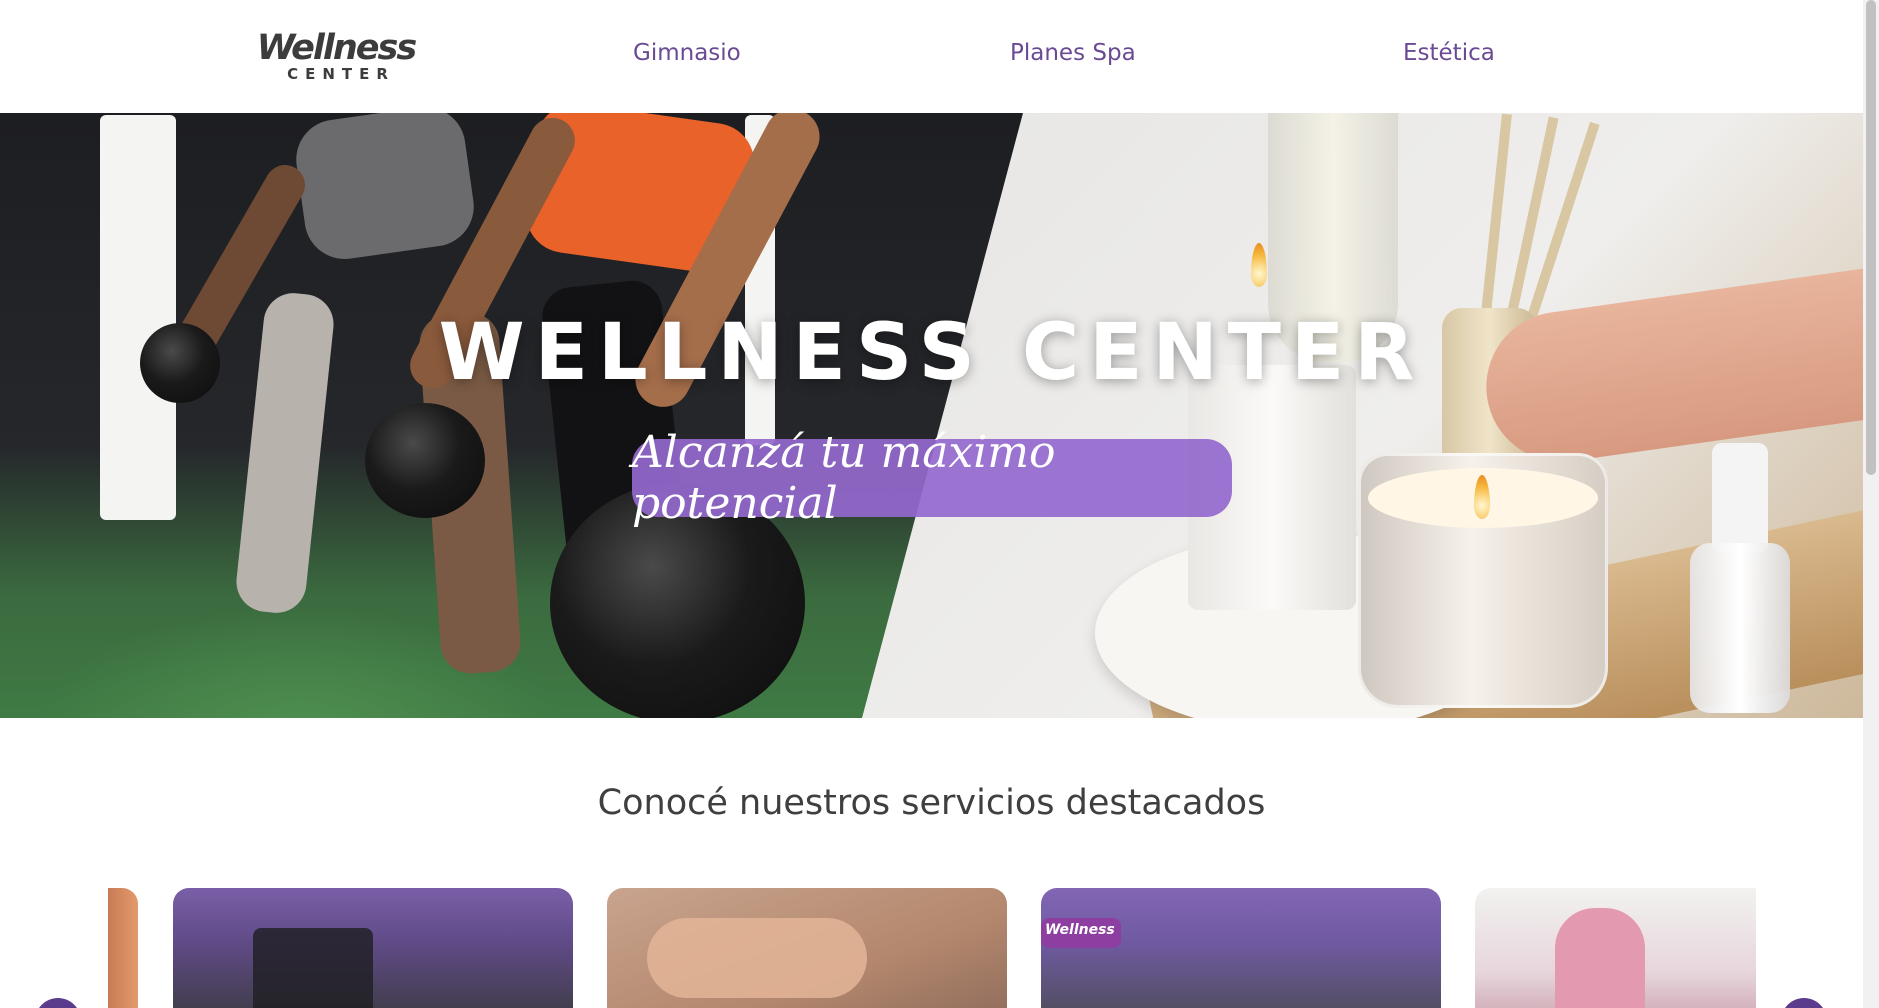 This screenshot has height=1008, width=1879. I want to click on nav-link-estetica: Estética, so click(1449, 53).